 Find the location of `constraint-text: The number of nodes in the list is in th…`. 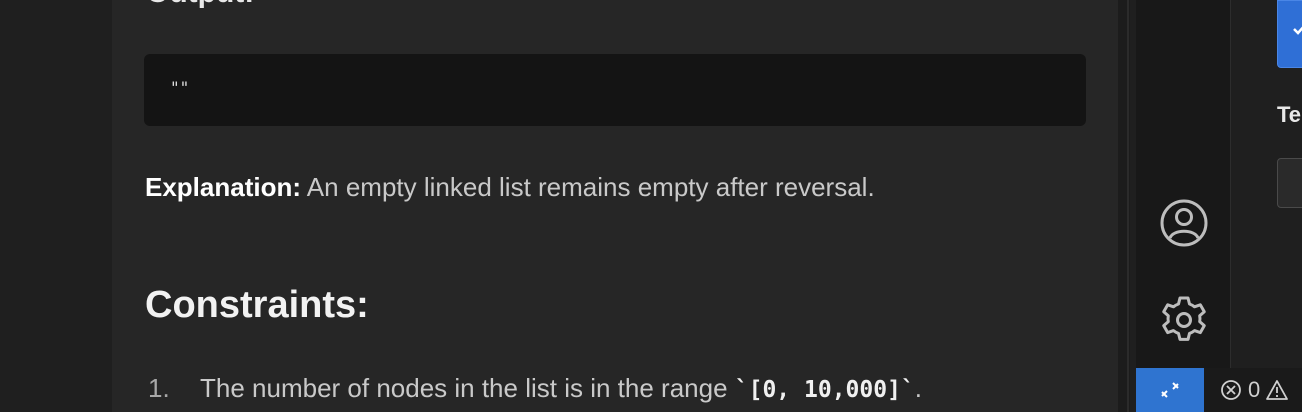

constraint-text: The number of nodes in the list is in th… is located at coordinates (467, 388).